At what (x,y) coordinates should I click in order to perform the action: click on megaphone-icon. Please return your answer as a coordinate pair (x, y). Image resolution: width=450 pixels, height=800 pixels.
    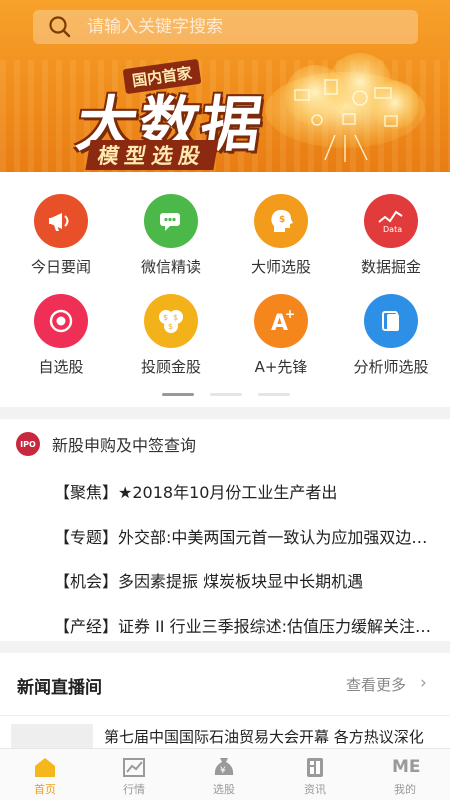
    Looking at the image, I should click on (61, 221).